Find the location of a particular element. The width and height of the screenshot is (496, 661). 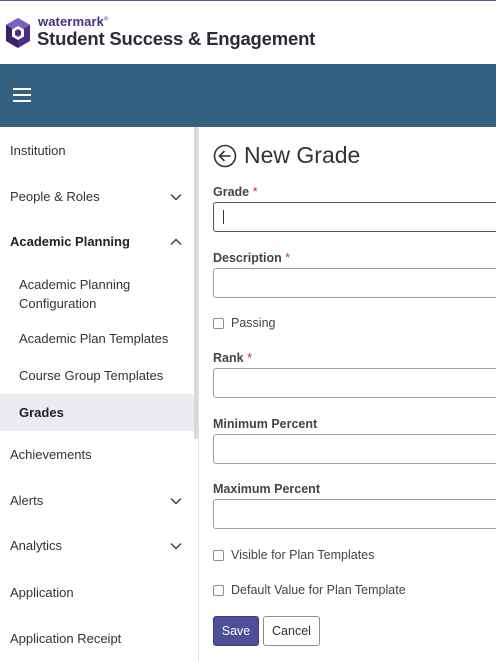

description-input is located at coordinates (354, 283).